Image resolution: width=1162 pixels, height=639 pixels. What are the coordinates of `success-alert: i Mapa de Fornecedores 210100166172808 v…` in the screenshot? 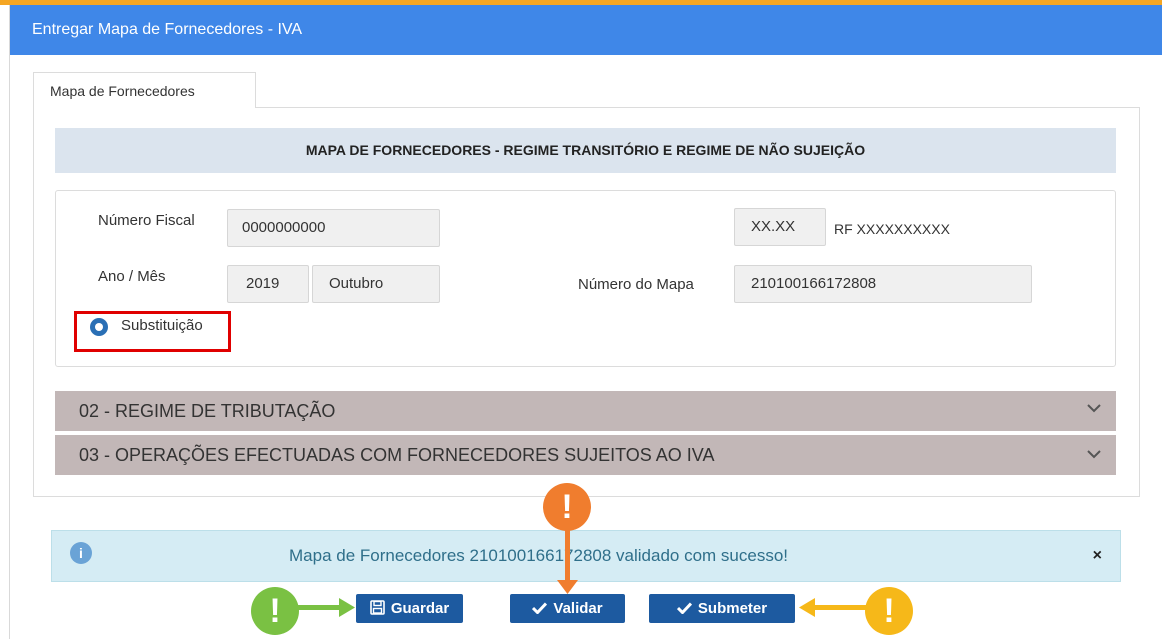 It's located at (586, 556).